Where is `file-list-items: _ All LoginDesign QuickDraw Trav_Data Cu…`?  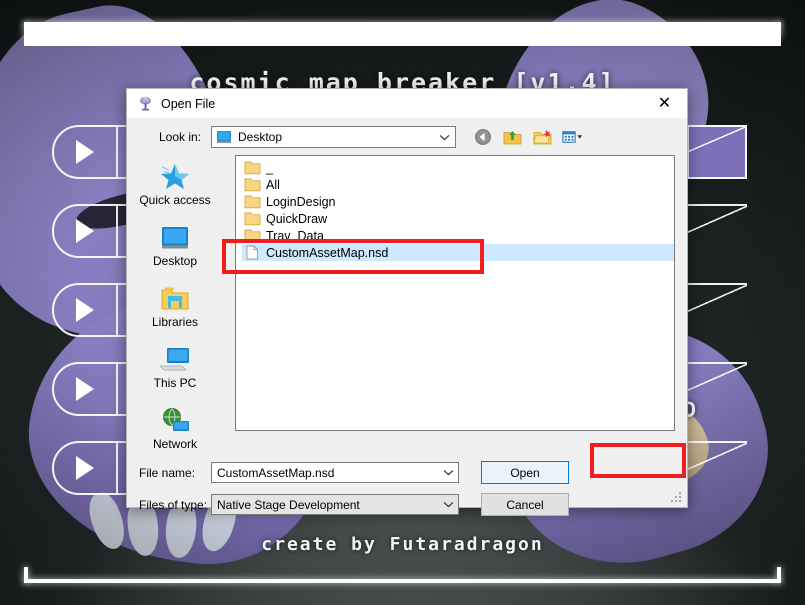 file-list-items: _ All LoginDesign QuickDraw Trav_Data Cu… is located at coordinates (455, 208).